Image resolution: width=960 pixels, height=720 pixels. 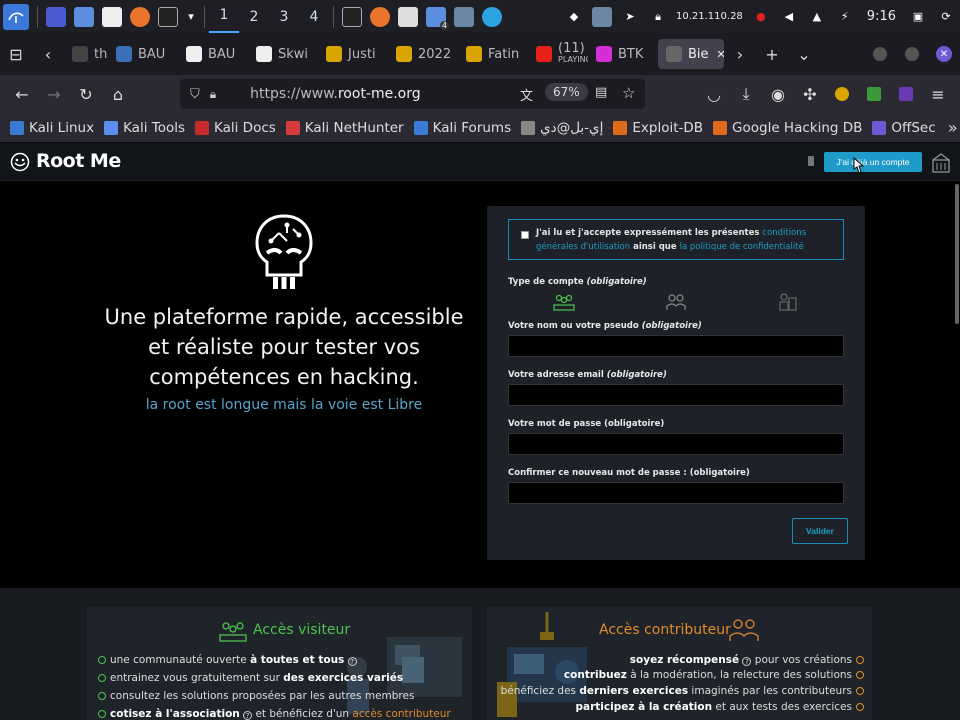 What do you see at coordinates (168, 16) in the screenshot?
I see `terminal-icon` at bounding box center [168, 16].